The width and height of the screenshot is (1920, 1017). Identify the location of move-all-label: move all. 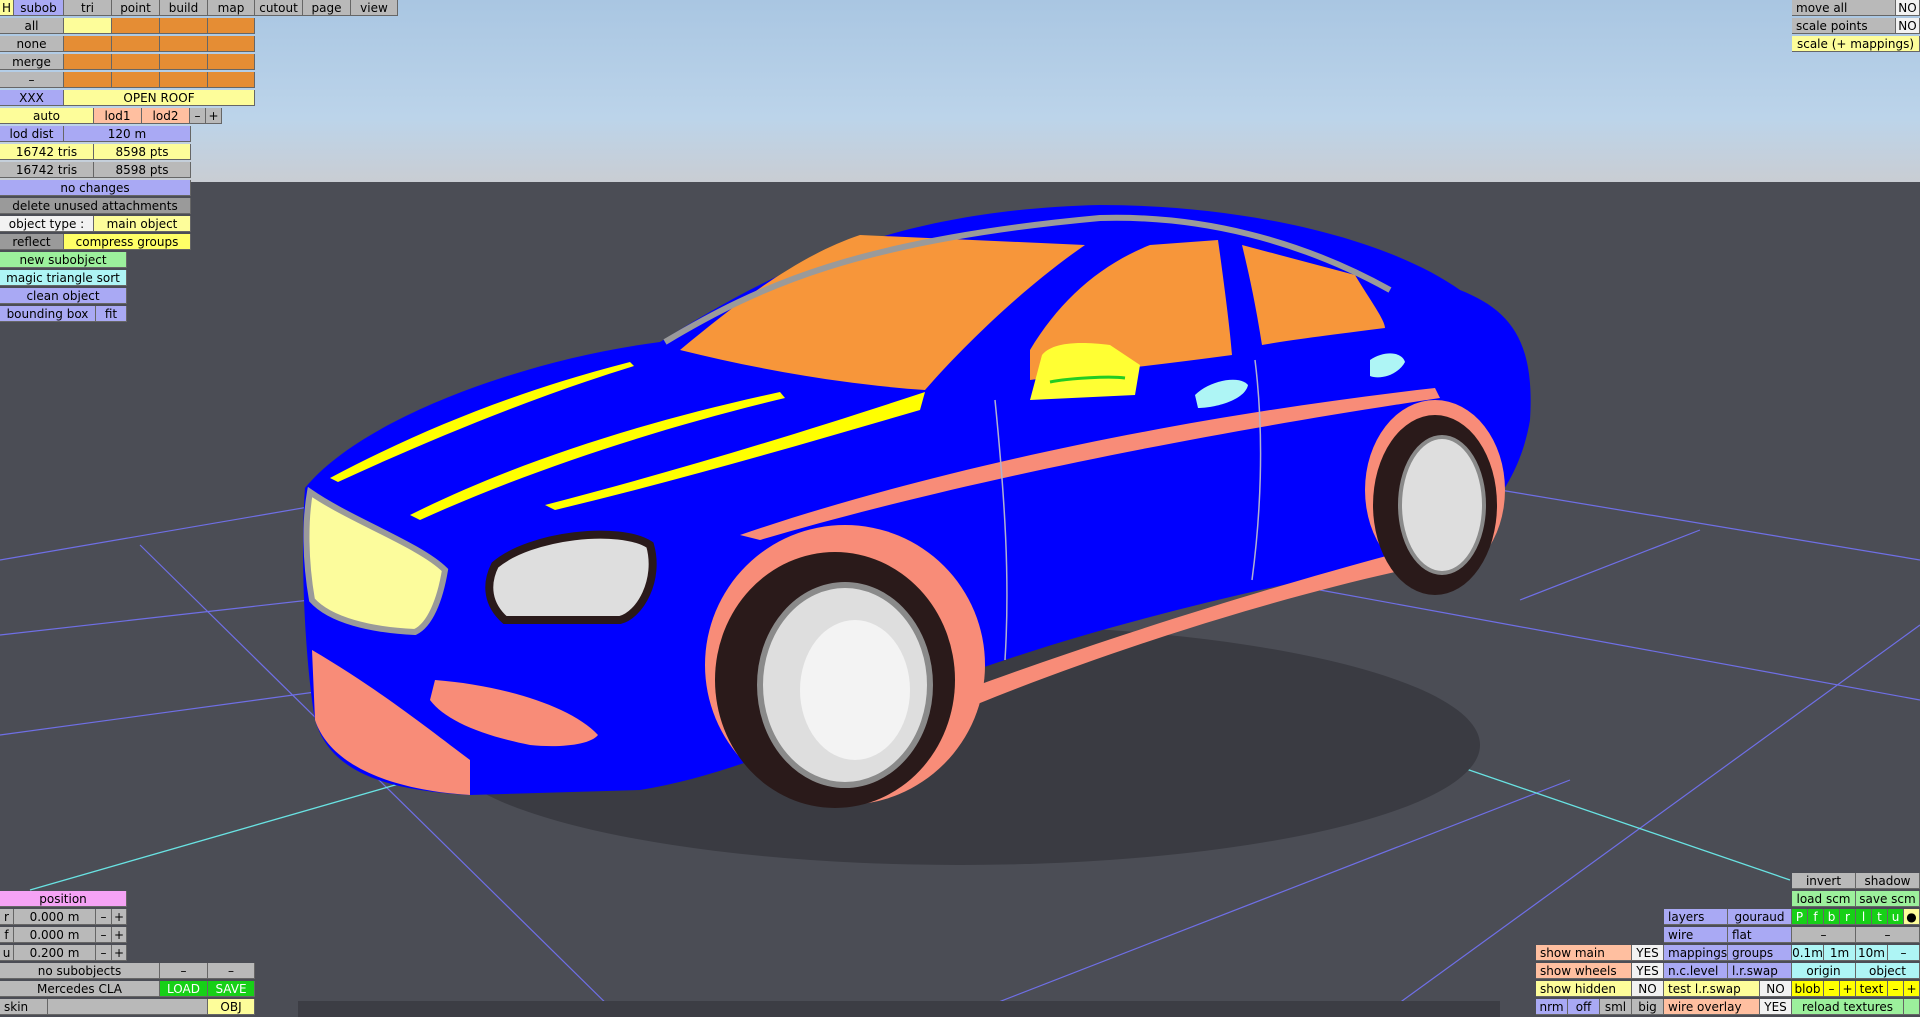
(1844, 8).